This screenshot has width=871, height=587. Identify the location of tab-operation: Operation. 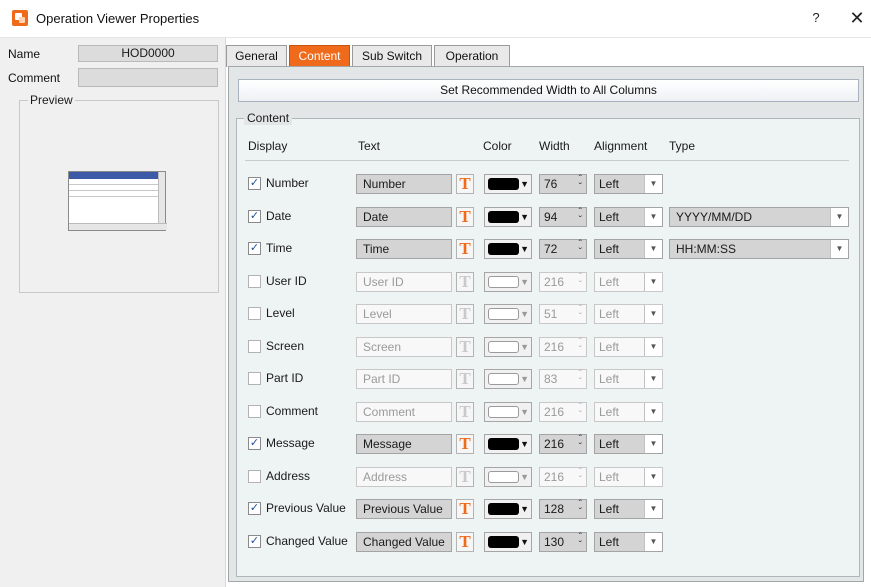
(472, 56).